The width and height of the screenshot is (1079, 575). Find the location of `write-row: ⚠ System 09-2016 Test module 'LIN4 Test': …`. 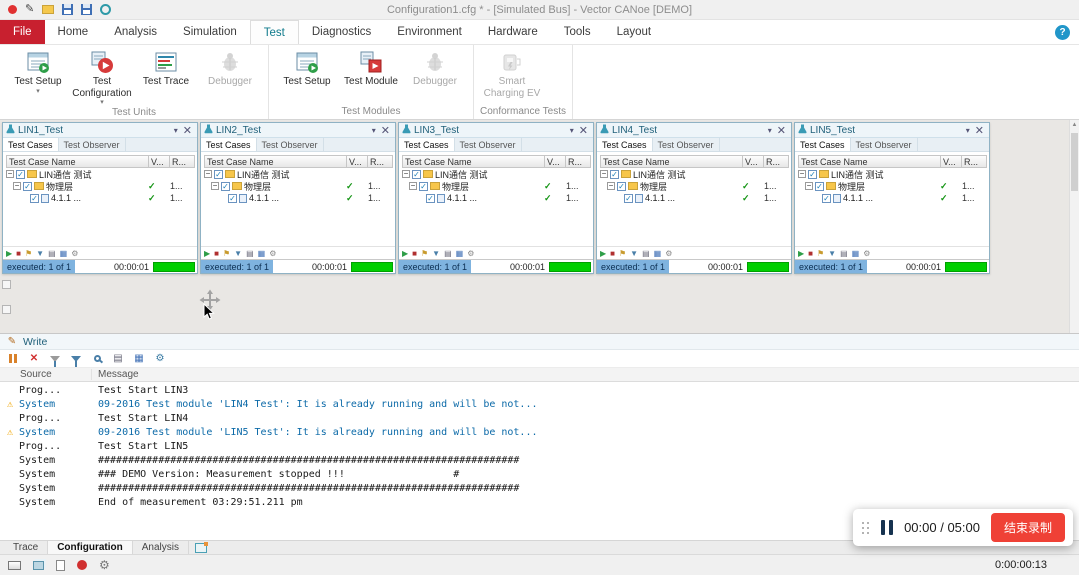

write-row: ⚠ System 09-2016 Test module 'LIN4 Test': … is located at coordinates (539, 404).